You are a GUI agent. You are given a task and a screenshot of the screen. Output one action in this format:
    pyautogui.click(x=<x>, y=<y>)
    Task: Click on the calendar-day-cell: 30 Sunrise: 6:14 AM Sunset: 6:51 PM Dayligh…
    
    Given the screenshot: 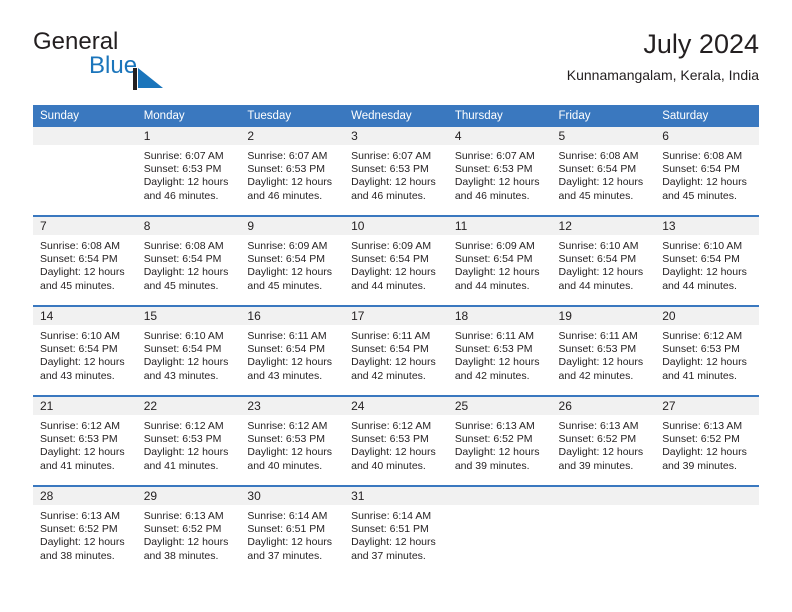 What is the action you would take?
    pyautogui.click(x=292, y=530)
    